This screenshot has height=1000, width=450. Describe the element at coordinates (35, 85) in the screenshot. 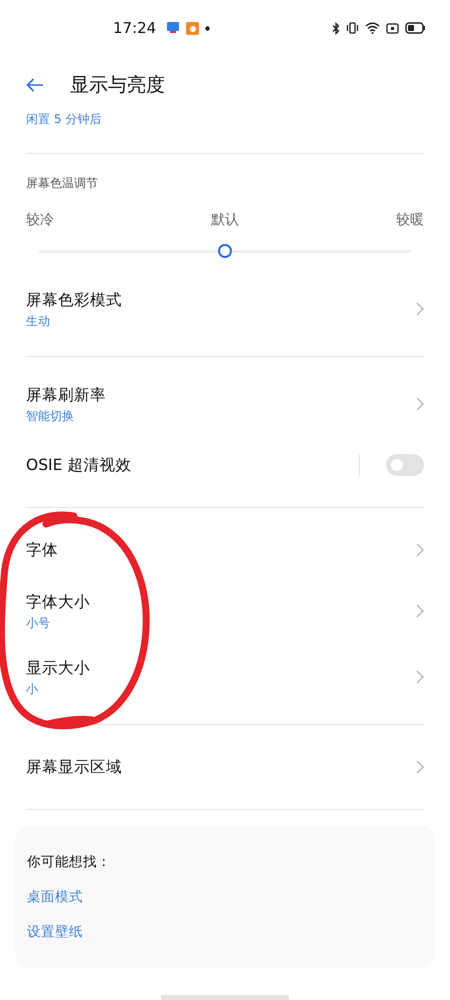

I see `back-icon` at that location.